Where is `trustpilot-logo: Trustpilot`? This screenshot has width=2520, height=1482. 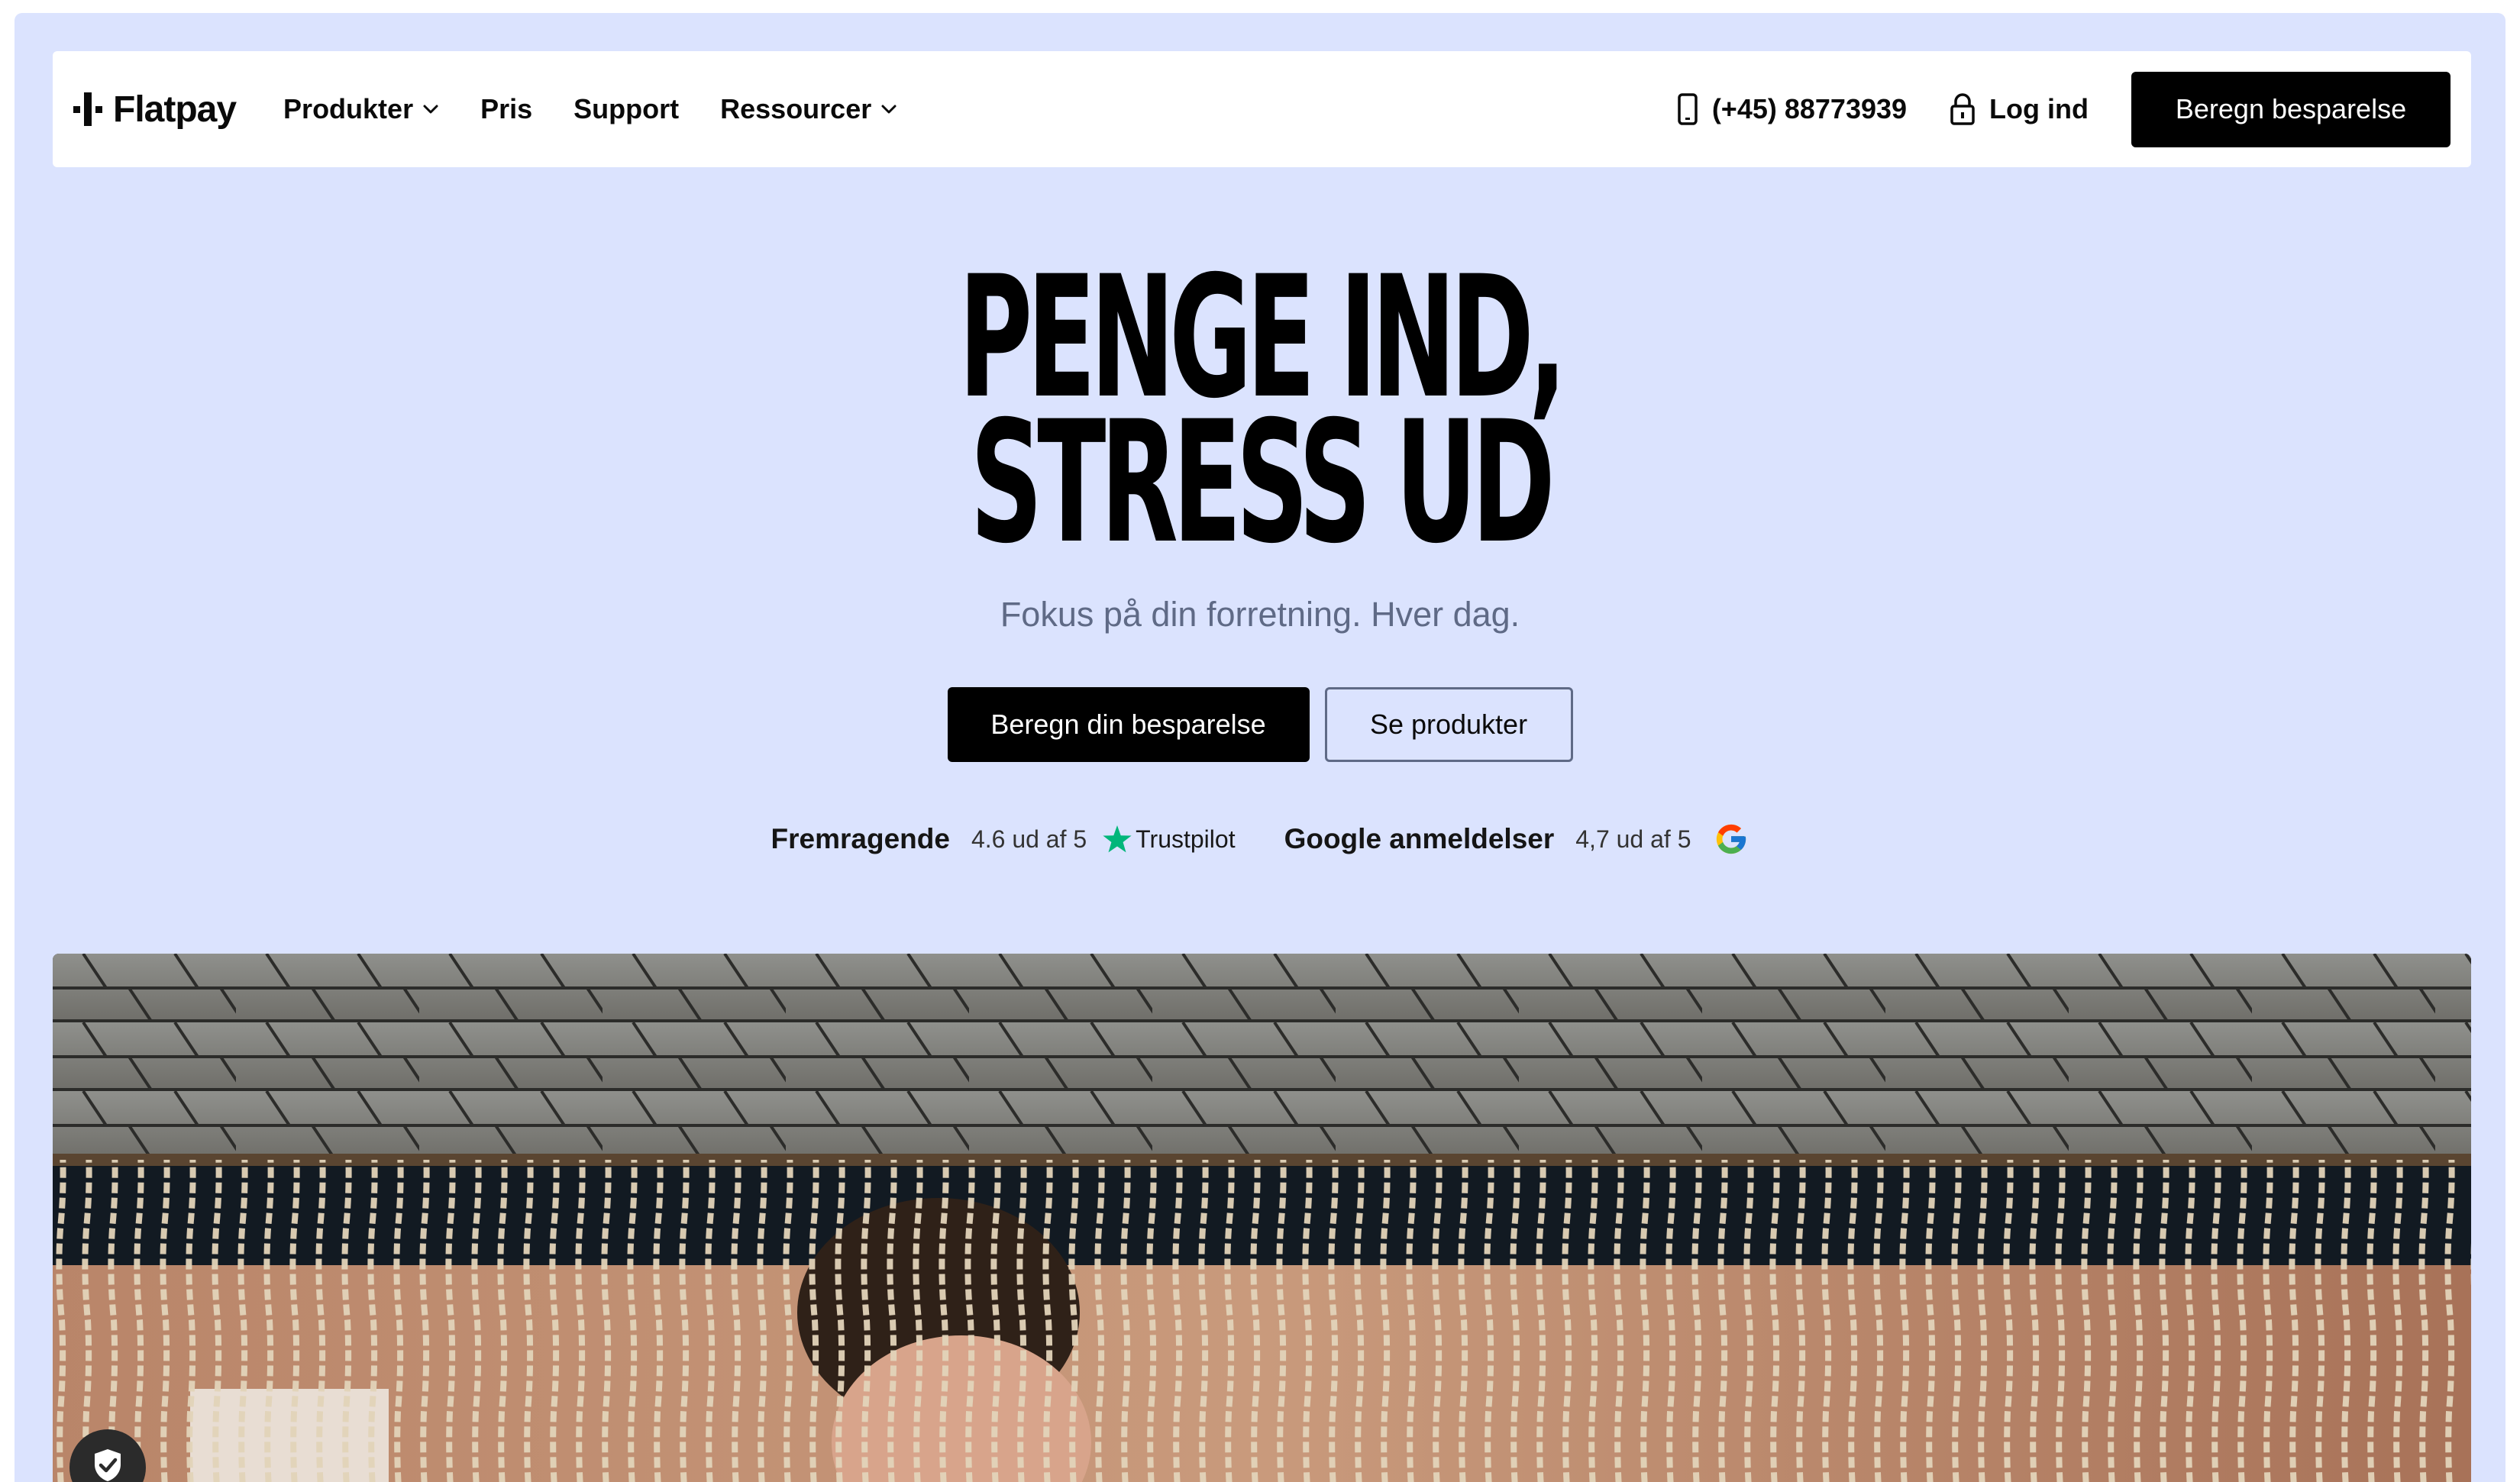 trustpilot-logo: Trustpilot is located at coordinates (1169, 839).